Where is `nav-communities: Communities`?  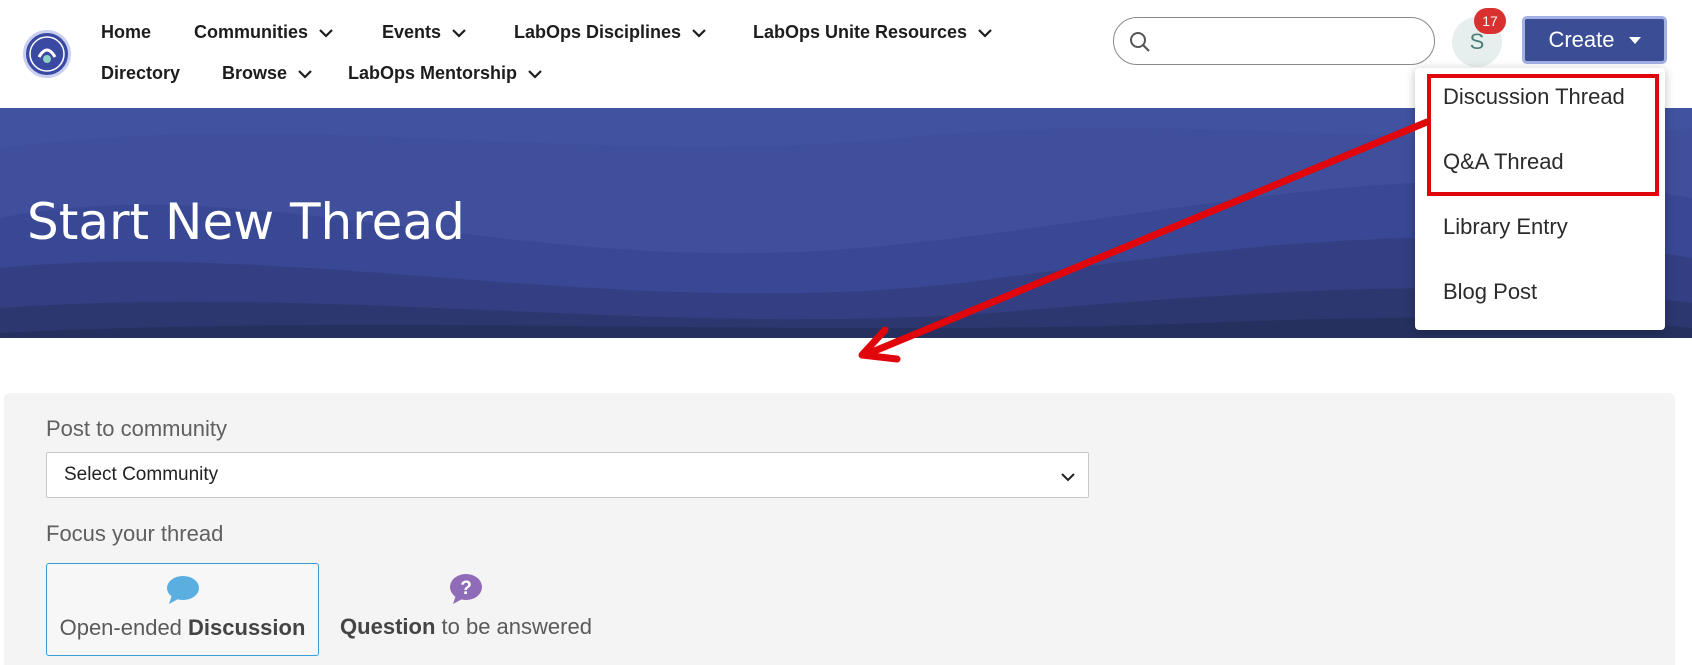 nav-communities: Communities is located at coordinates (264, 32).